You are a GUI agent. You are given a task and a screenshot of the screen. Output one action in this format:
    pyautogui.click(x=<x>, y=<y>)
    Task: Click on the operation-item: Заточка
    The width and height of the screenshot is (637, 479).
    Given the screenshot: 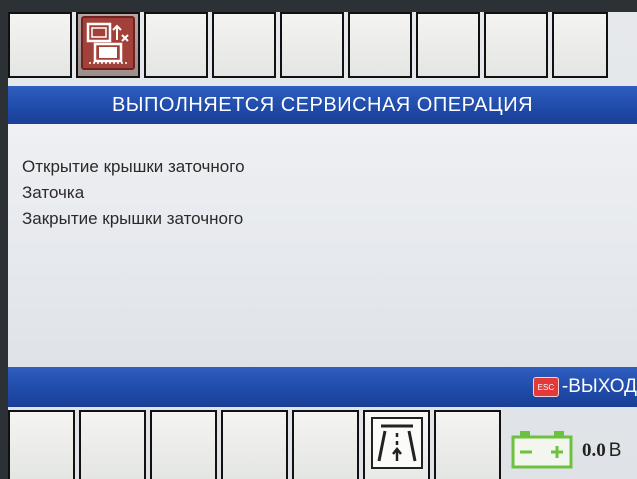 What is the action you would take?
    pyautogui.click(x=53, y=192)
    